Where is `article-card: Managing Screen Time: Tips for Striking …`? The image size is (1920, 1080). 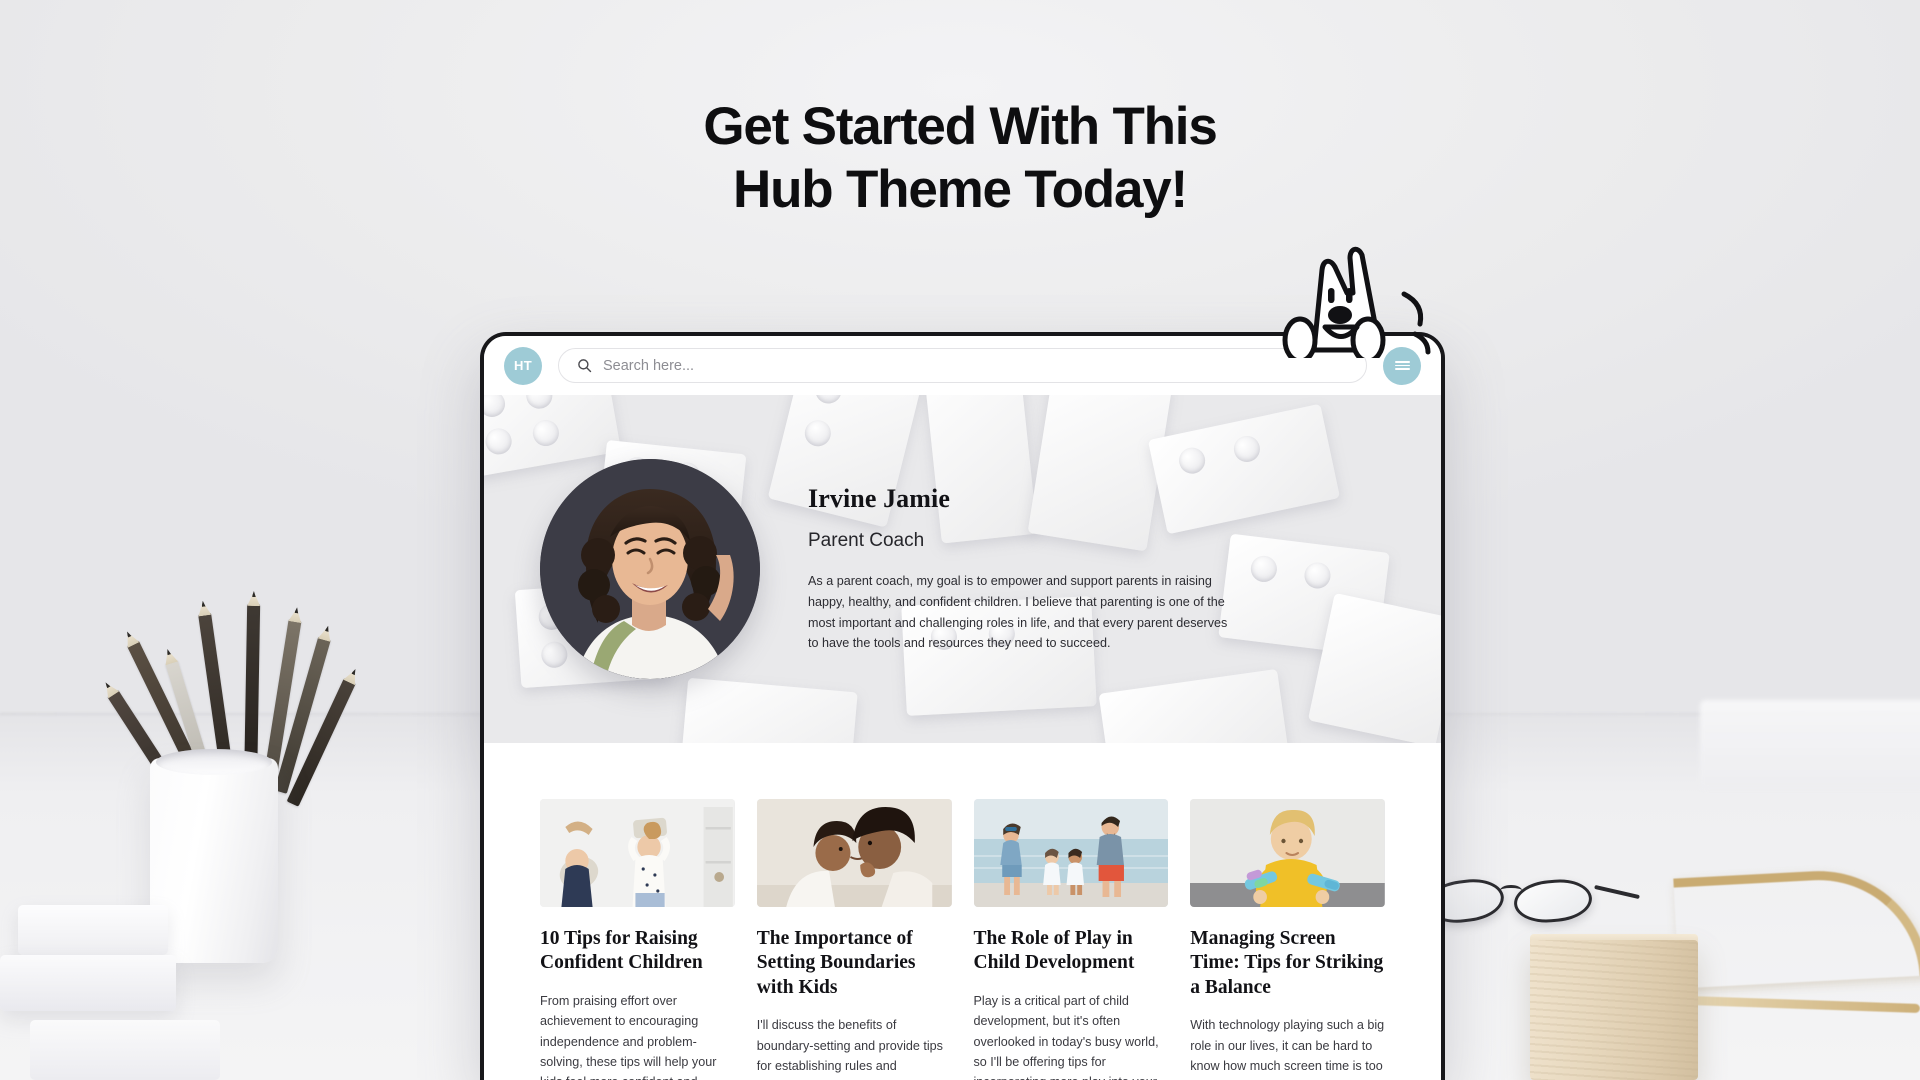
article-card: Managing Screen Time: Tips for Striking … is located at coordinates (1287, 939).